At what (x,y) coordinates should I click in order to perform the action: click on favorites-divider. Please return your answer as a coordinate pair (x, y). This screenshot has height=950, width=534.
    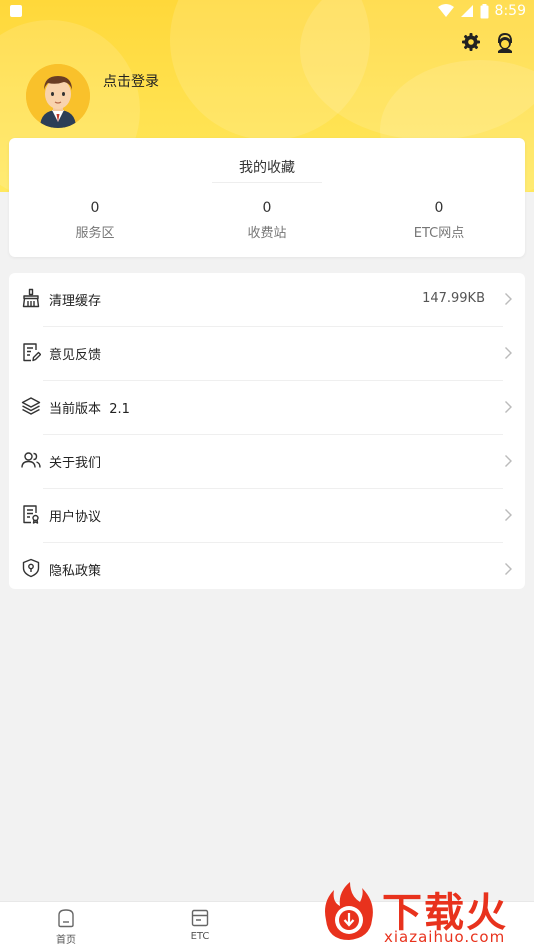
    Looking at the image, I should click on (267, 182).